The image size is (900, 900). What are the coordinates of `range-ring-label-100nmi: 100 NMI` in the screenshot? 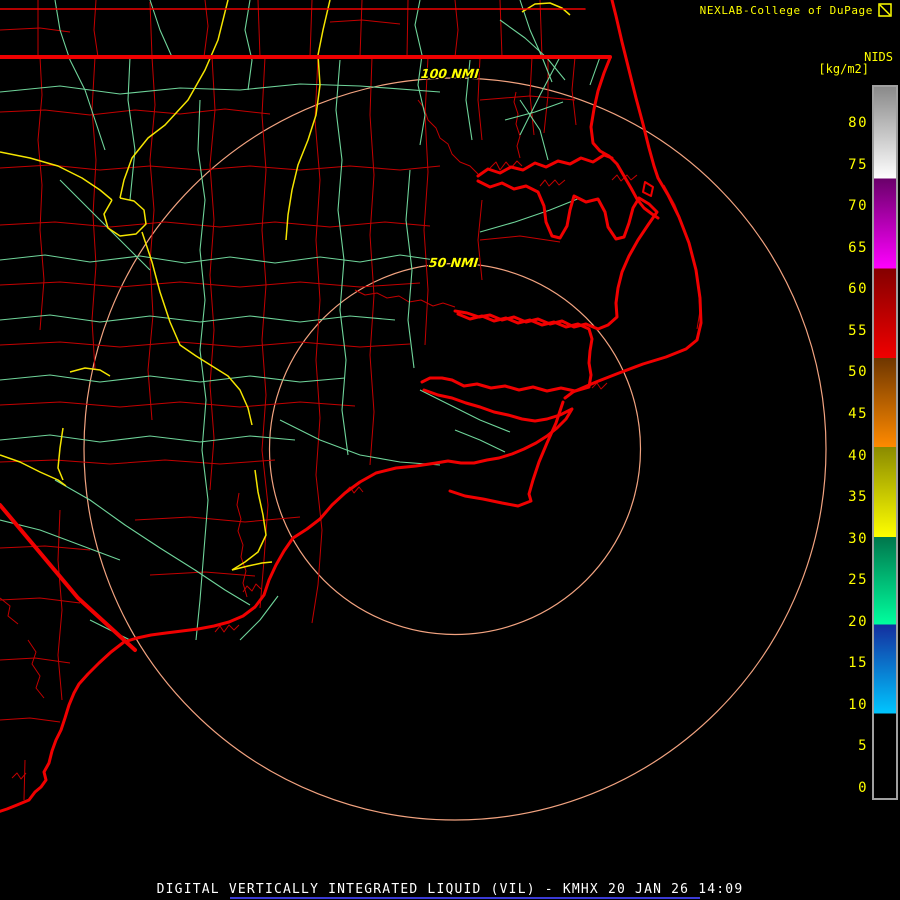 It's located at (450, 73).